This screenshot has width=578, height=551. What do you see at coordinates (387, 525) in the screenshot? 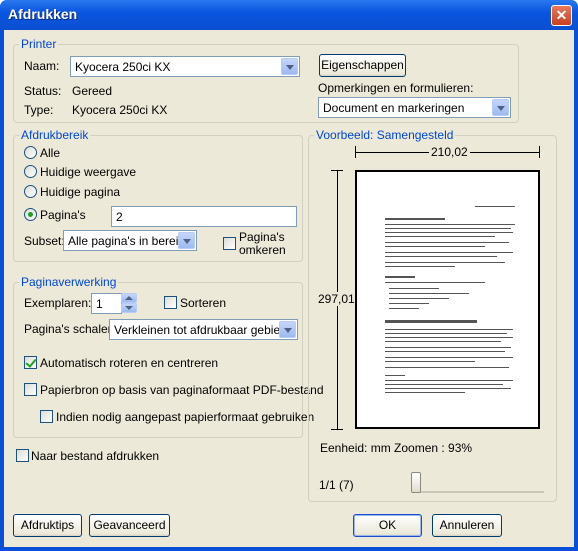
I see `ok-button: OK` at bounding box center [387, 525].